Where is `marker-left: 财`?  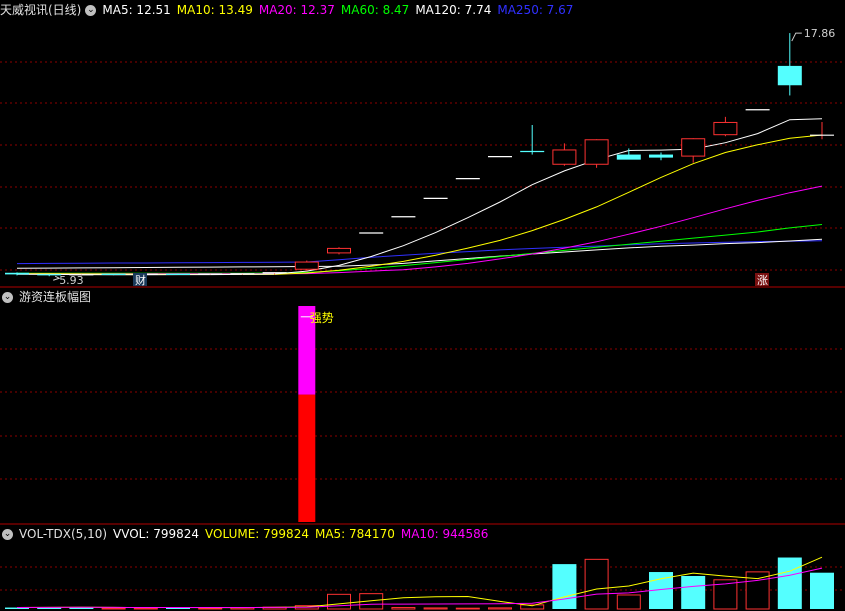 marker-left: 财 is located at coordinates (140, 280).